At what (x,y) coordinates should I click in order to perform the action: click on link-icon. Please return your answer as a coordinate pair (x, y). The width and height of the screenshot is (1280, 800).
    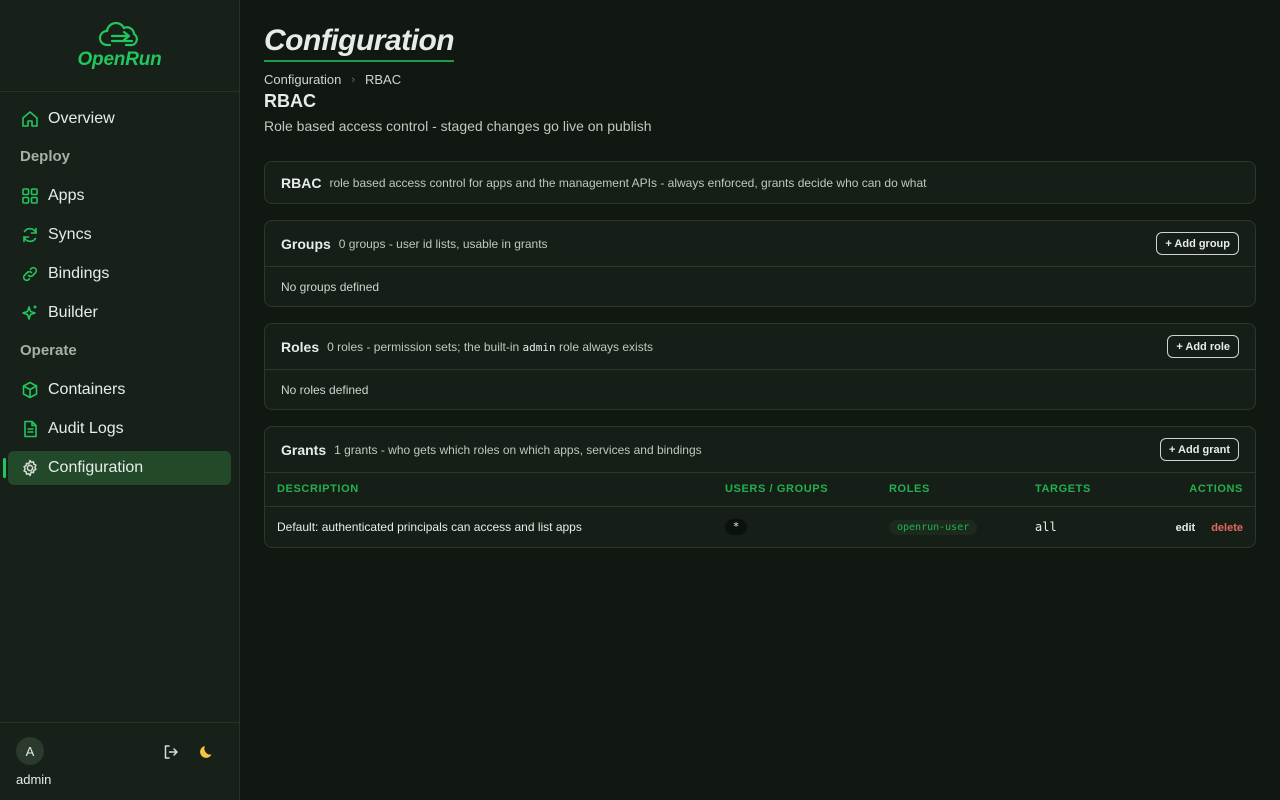
    Looking at the image, I should click on (30, 274).